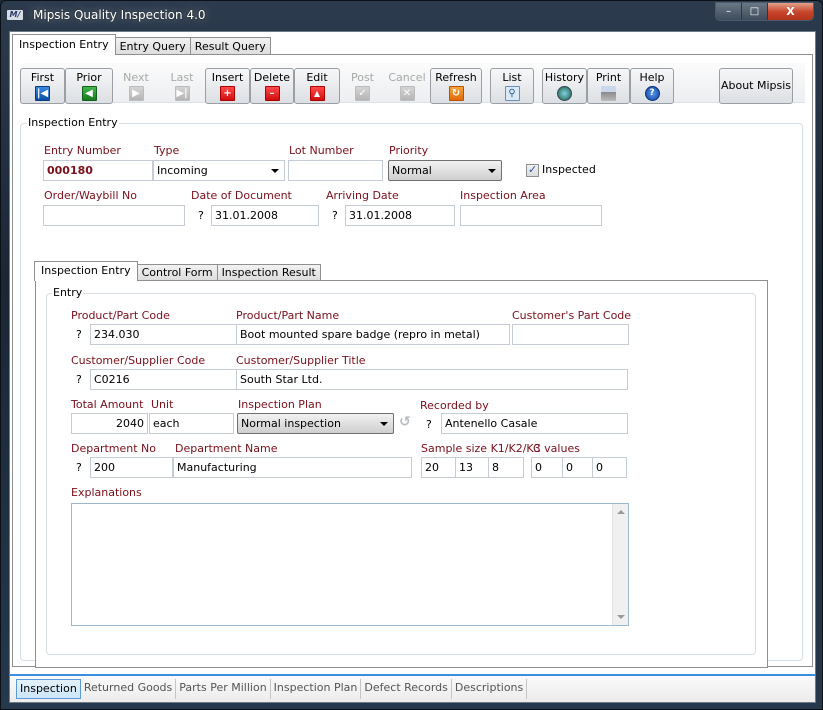 This screenshot has width=823, height=710. Describe the element at coordinates (268, 272) in the screenshot. I see `tab-inspection-result: Inspection Result` at that location.